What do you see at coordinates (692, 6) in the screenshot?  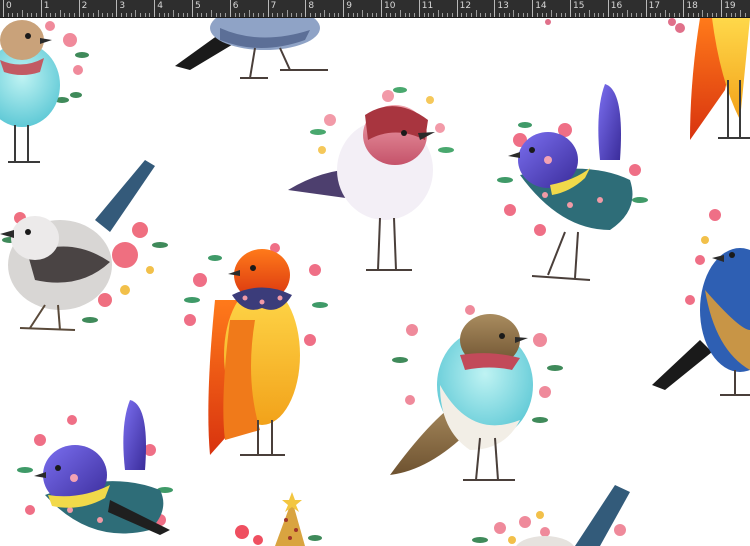 I see `ruler-label: 18` at bounding box center [692, 6].